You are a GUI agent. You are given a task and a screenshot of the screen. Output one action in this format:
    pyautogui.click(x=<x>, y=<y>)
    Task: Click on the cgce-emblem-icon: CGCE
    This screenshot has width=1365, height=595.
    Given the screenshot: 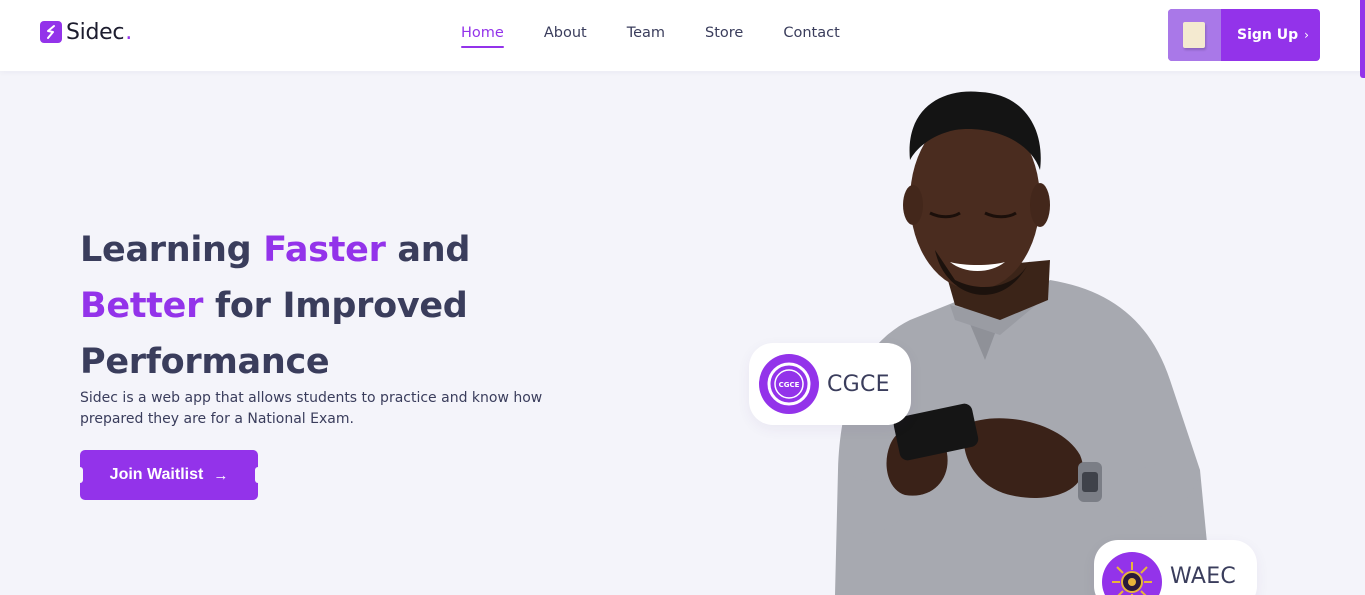 What is the action you would take?
    pyautogui.click(x=789, y=384)
    